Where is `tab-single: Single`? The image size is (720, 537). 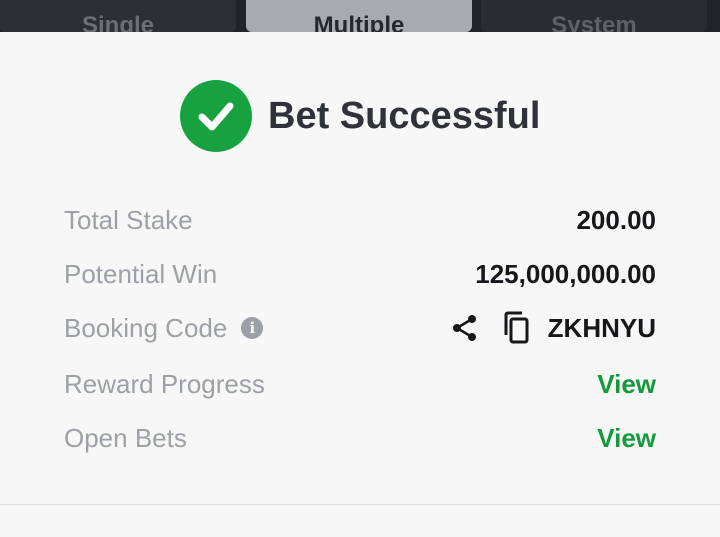 tab-single: Single is located at coordinates (118, 16).